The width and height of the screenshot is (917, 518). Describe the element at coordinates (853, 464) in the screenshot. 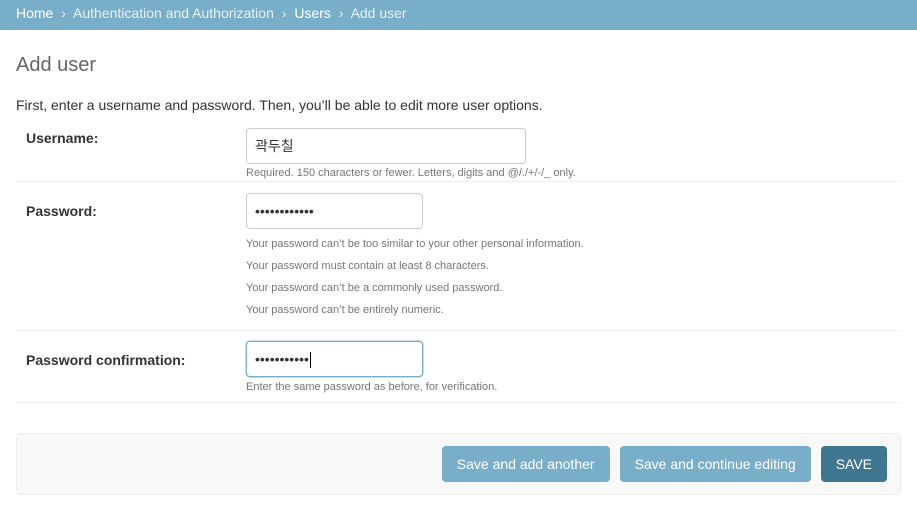

I see `save-button: SAVE` at that location.